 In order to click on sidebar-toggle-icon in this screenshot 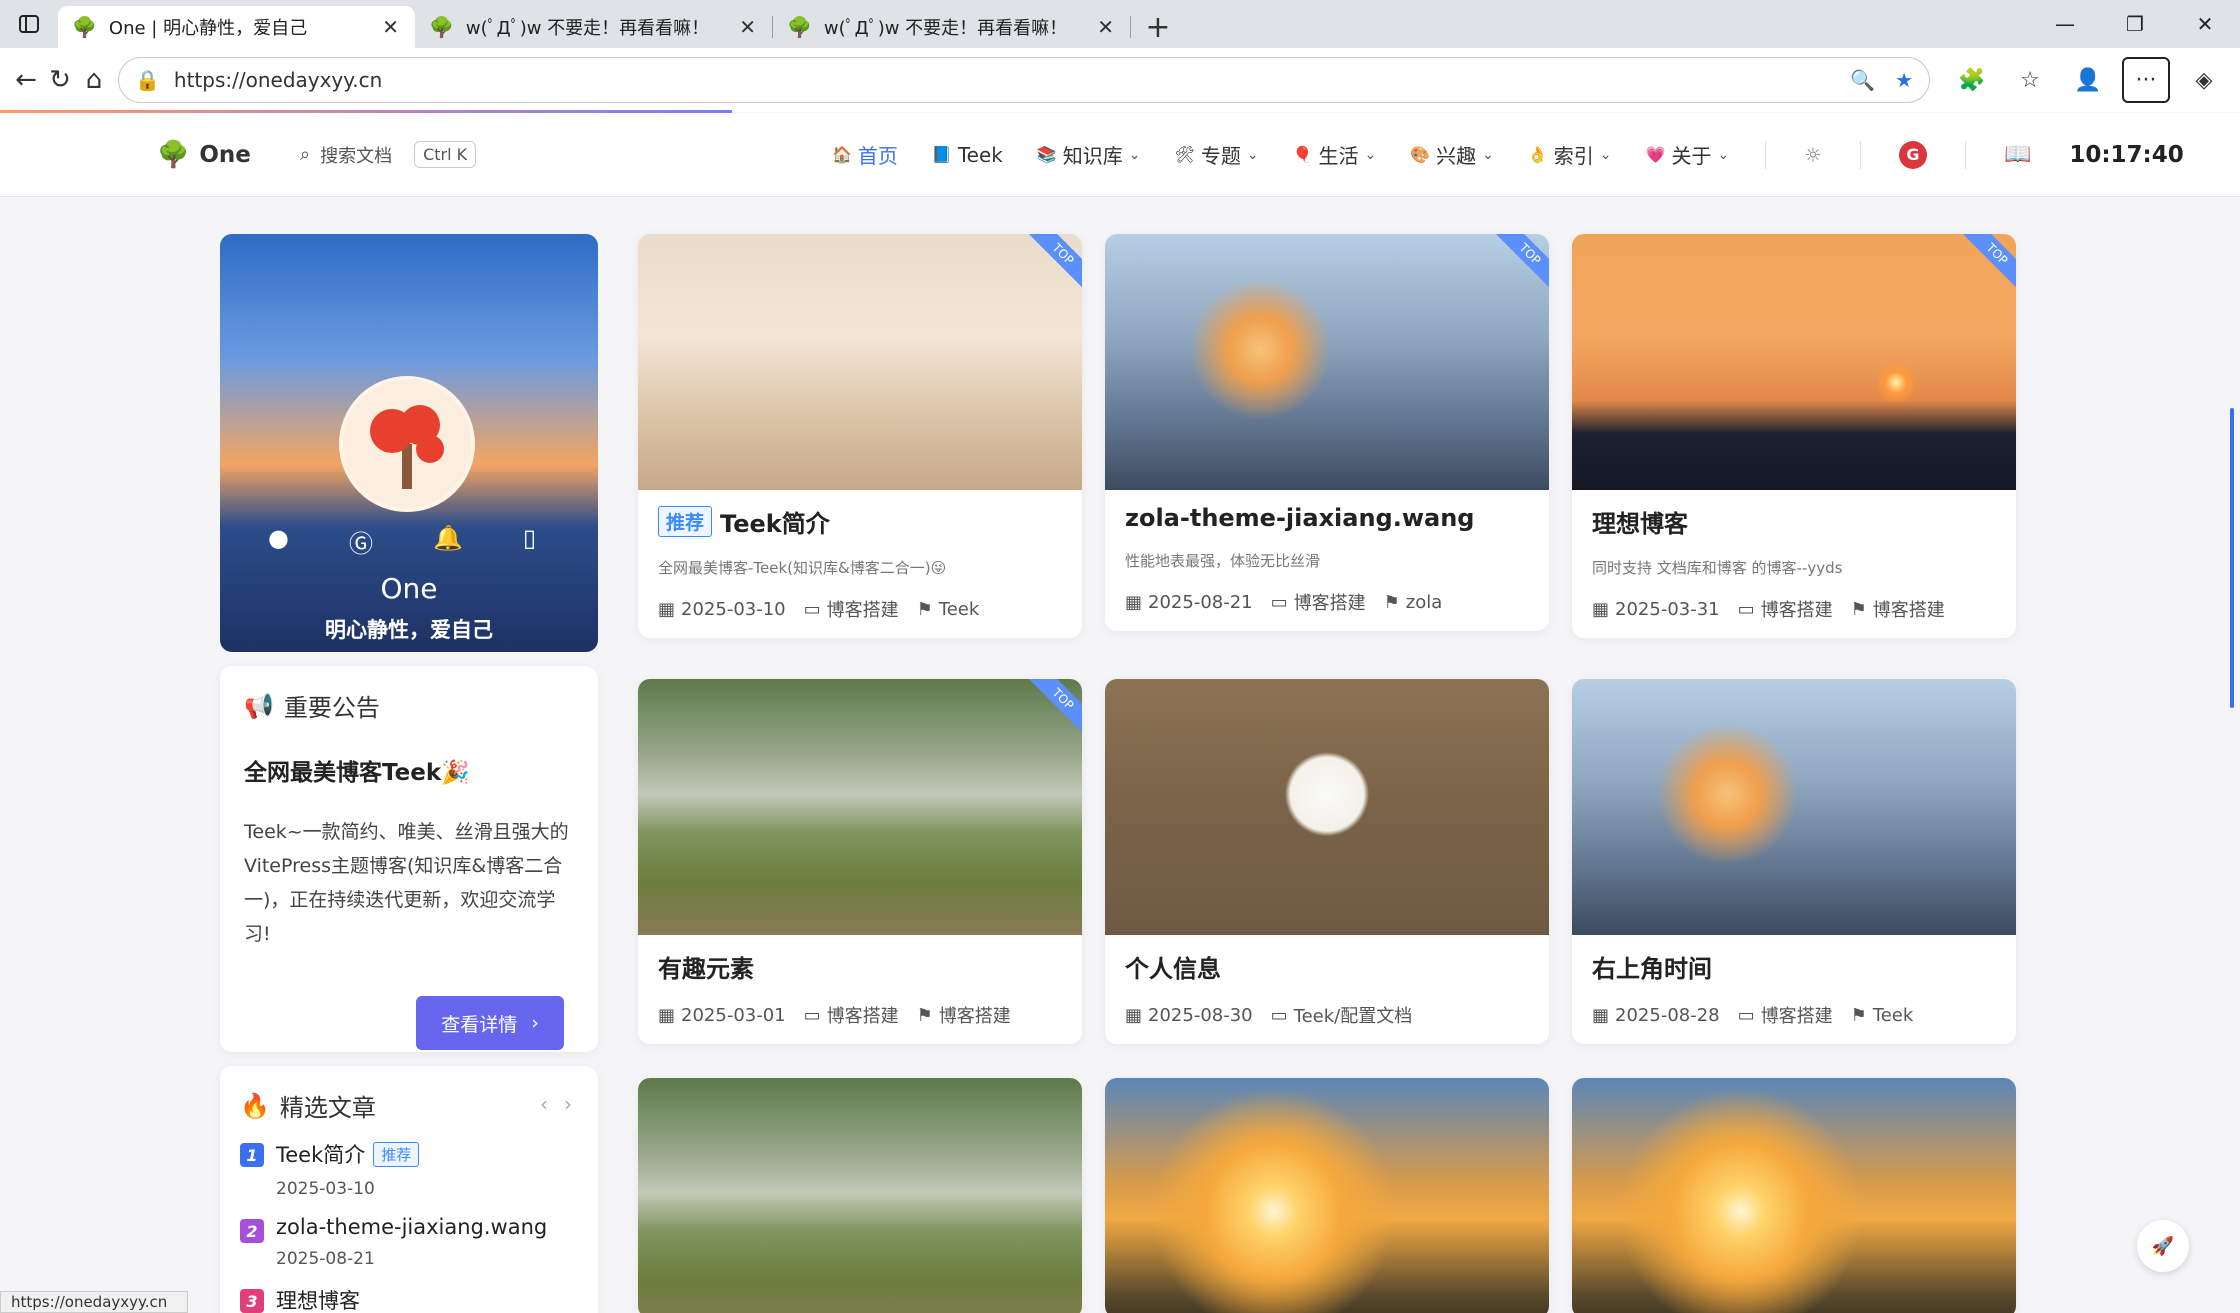, I will do `click(29, 24)`.